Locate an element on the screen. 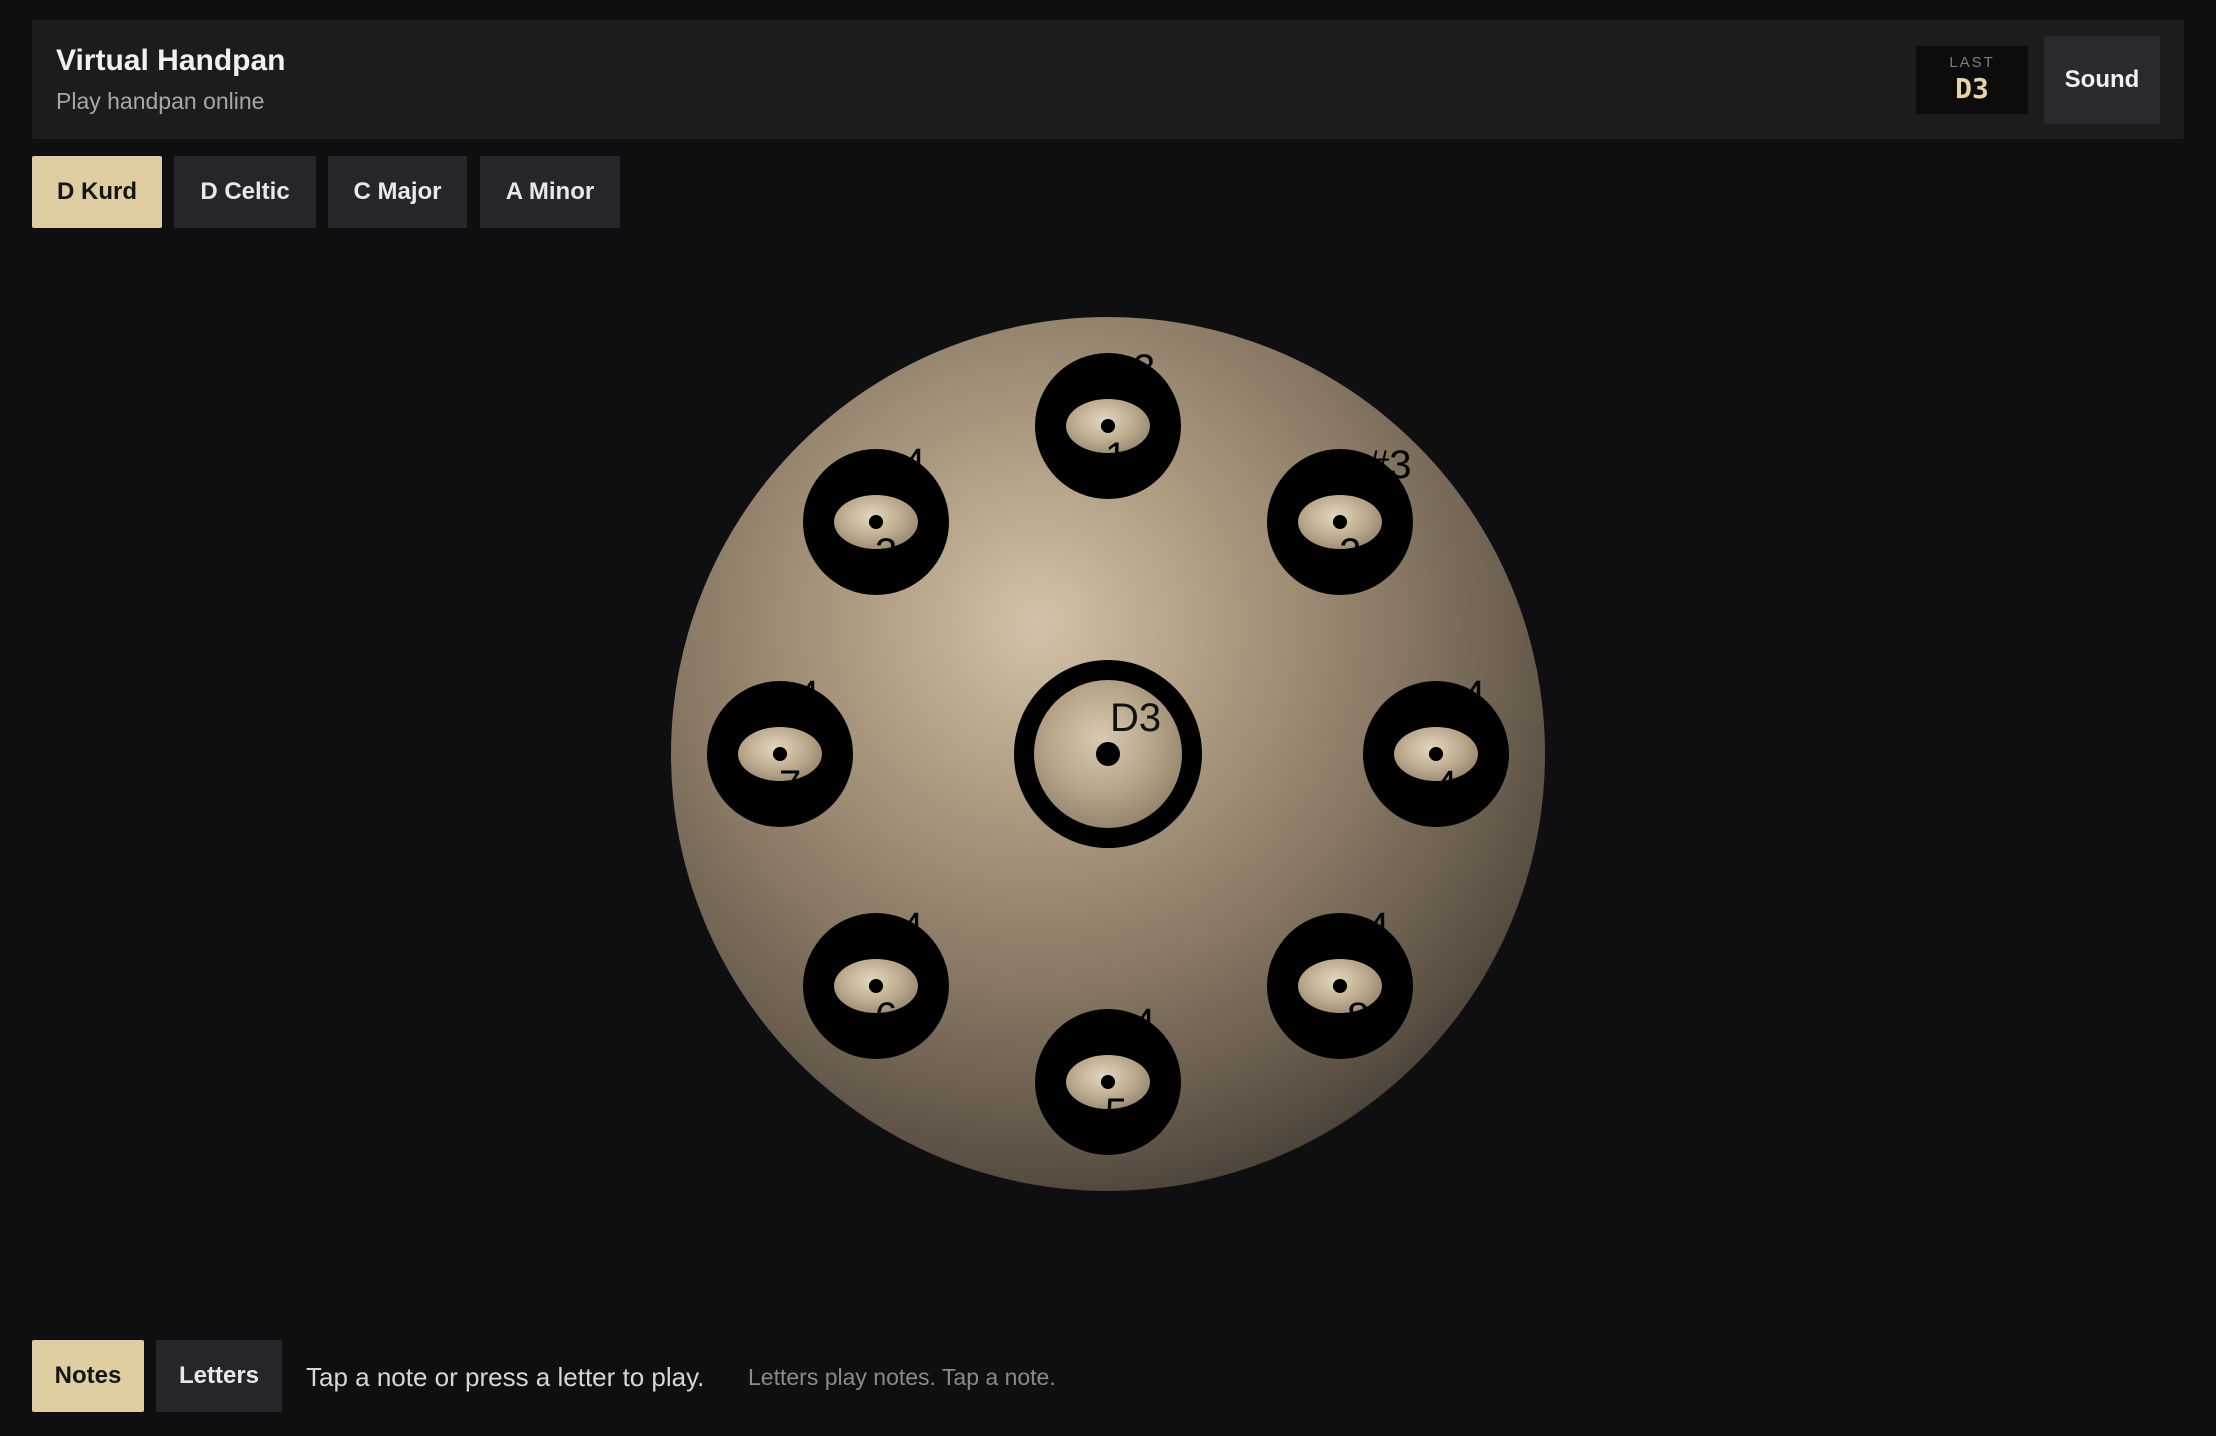 Image resolution: width=2216 pixels, height=1436 pixels. app-title: Virtual Handpan is located at coordinates (171, 60).